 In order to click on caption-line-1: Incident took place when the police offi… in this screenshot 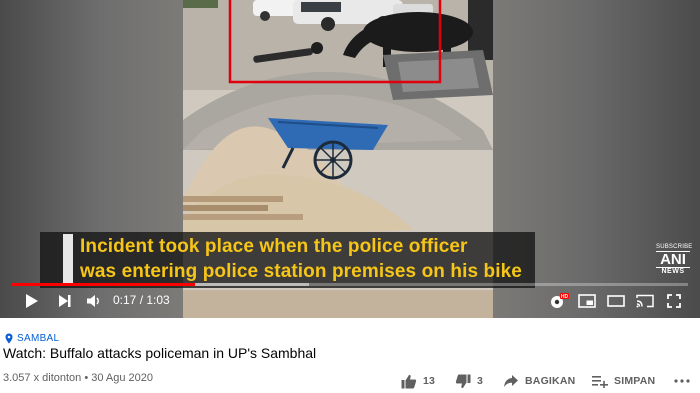, I will do `click(274, 246)`.